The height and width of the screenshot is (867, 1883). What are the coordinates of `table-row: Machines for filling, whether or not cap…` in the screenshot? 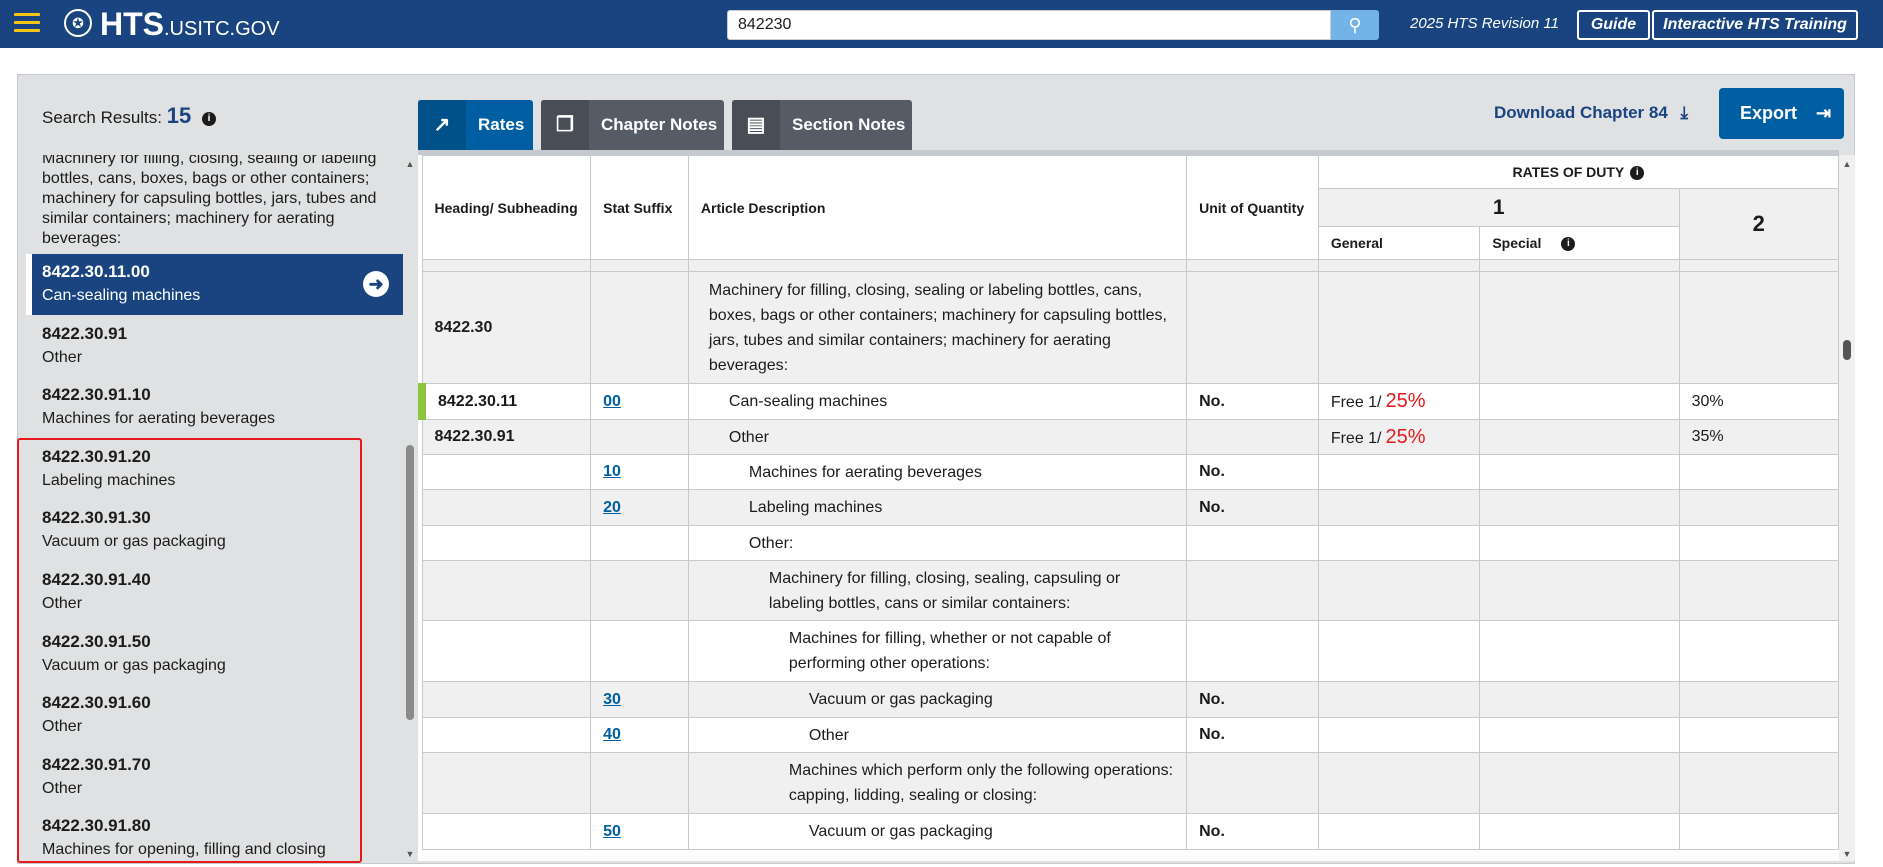 It's located at (1130, 651).